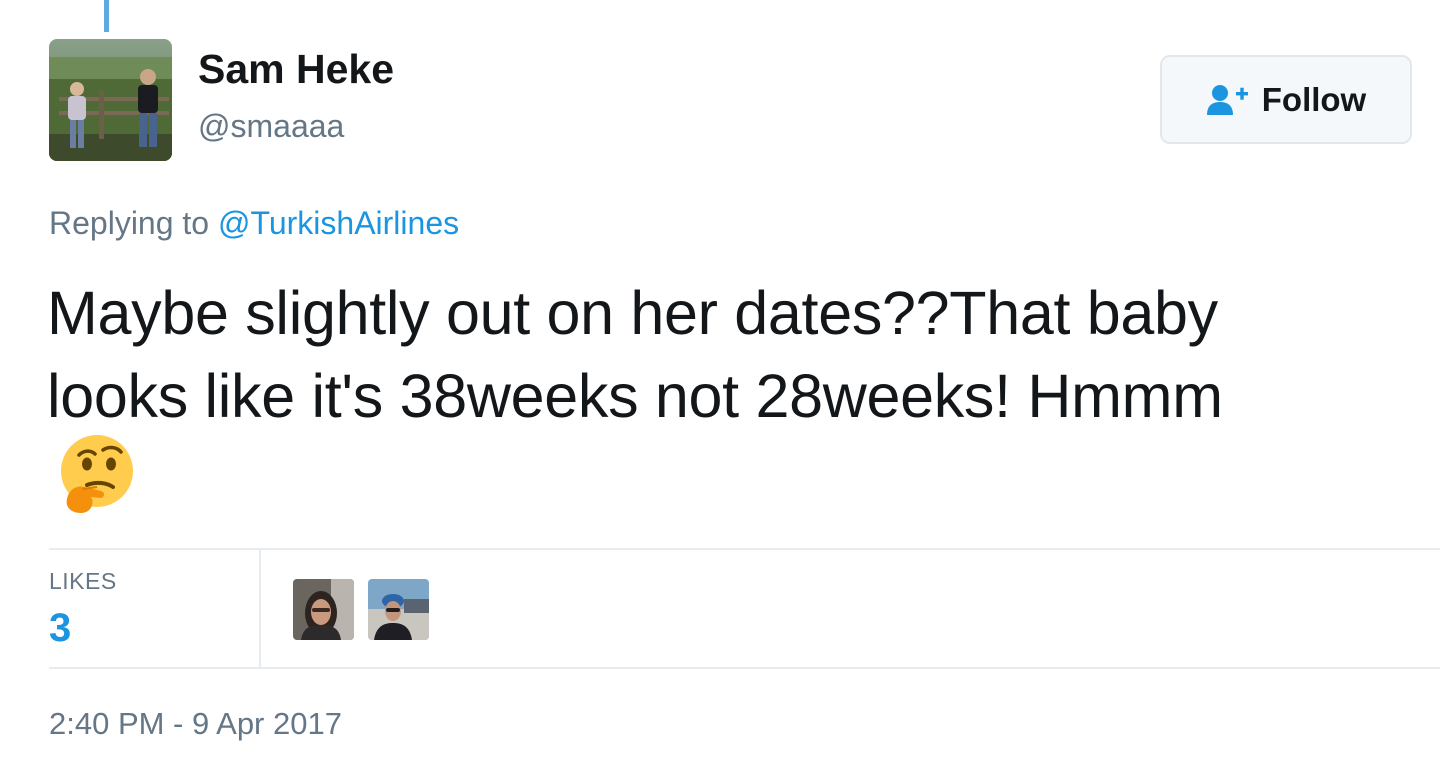 Image resolution: width=1440 pixels, height=761 pixels. Describe the element at coordinates (129, 223) in the screenshot. I see `reply-prefix: Replying to` at that location.